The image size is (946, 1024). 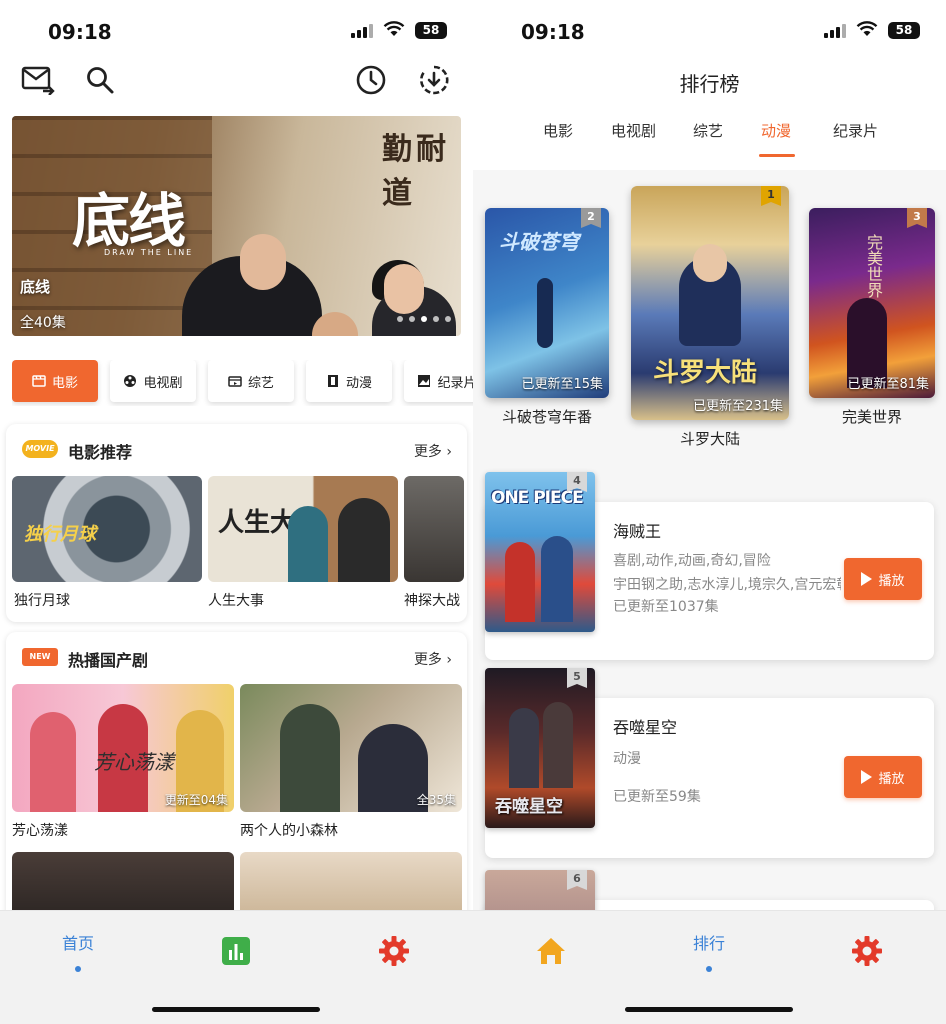 What do you see at coordinates (438, 381) in the screenshot?
I see `category-documentary: 纪录片` at bounding box center [438, 381].